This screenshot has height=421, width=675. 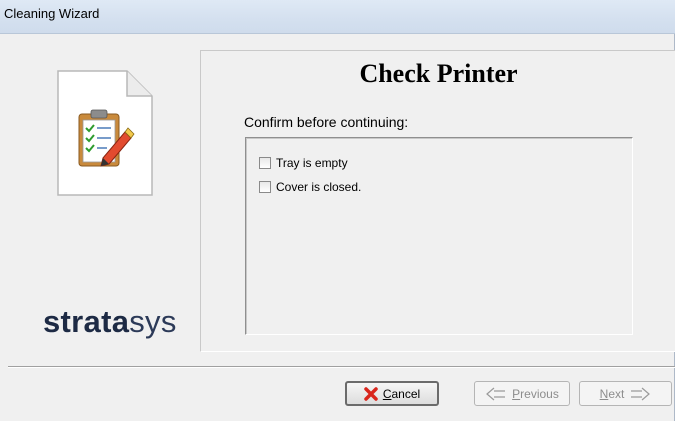 What do you see at coordinates (625, 393) in the screenshot?
I see `next-button: Next` at bounding box center [625, 393].